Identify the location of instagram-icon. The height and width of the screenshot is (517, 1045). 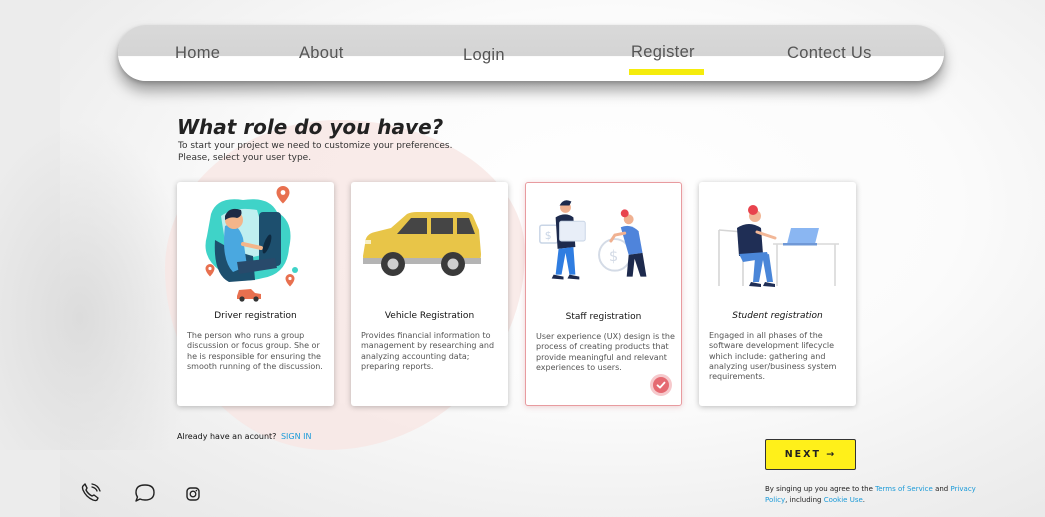
(193, 495).